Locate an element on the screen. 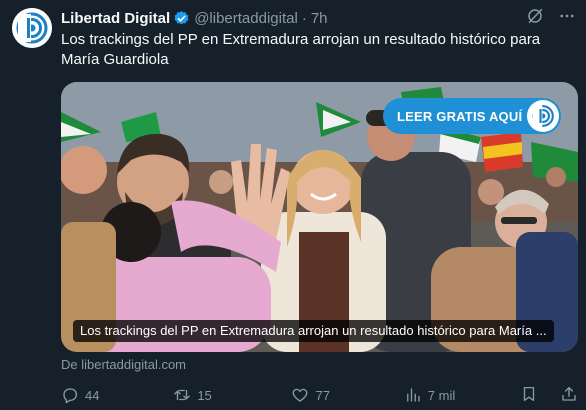  grok-icon is located at coordinates (535, 18).